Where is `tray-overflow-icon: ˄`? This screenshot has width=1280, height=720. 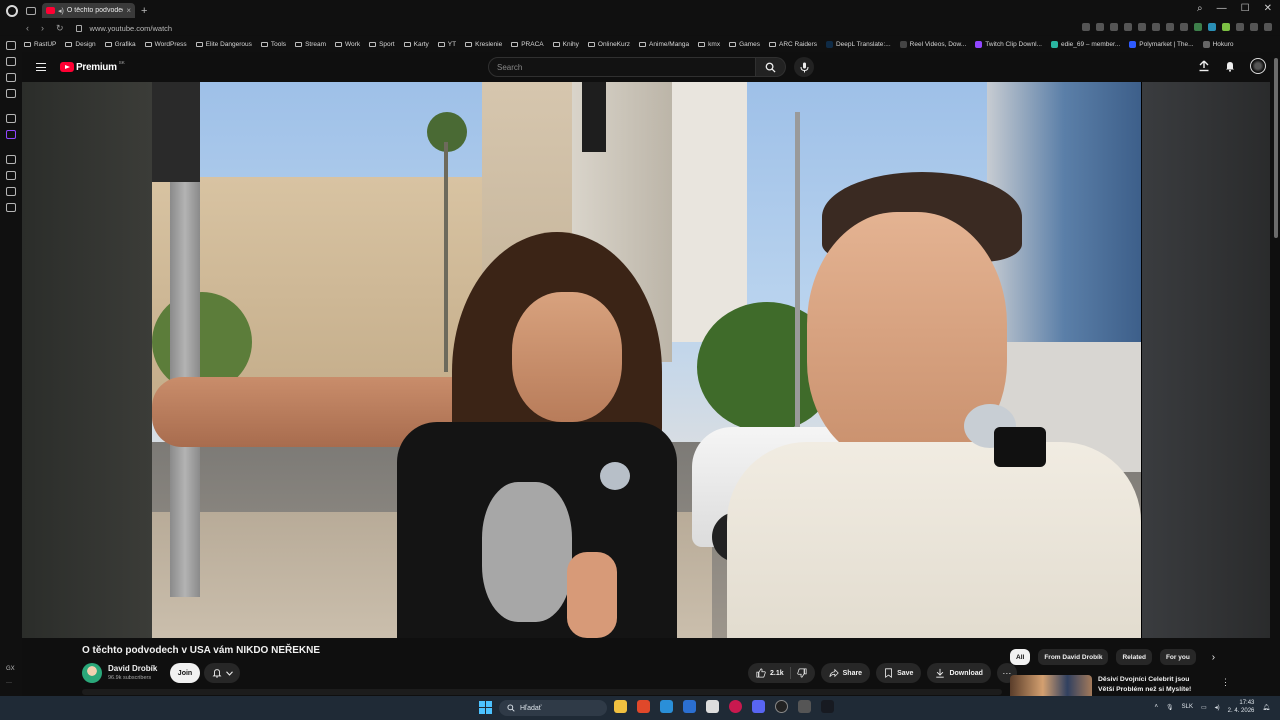
tray-overflow-icon: ˄ is located at coordinates (1157, 707).